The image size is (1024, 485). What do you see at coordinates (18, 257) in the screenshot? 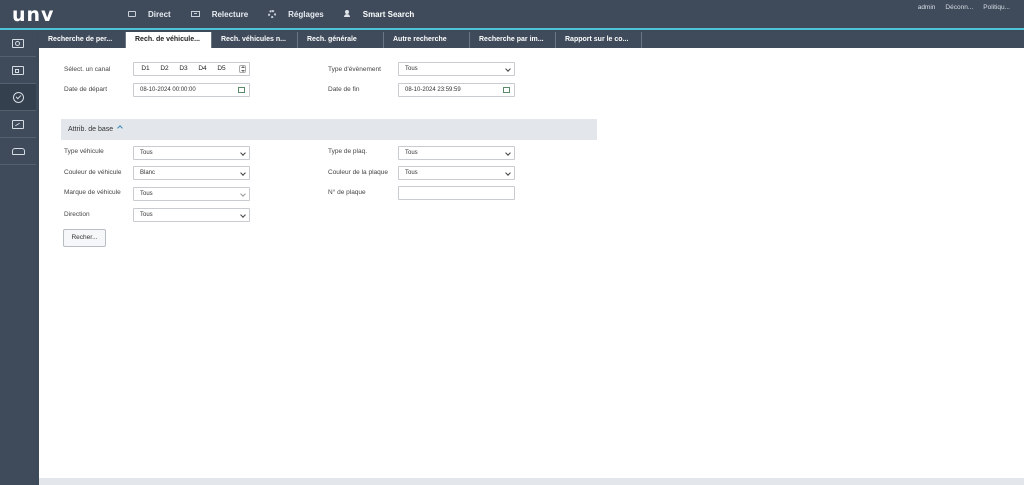
I see `left-sidebar` at bounding box center [18, 257].